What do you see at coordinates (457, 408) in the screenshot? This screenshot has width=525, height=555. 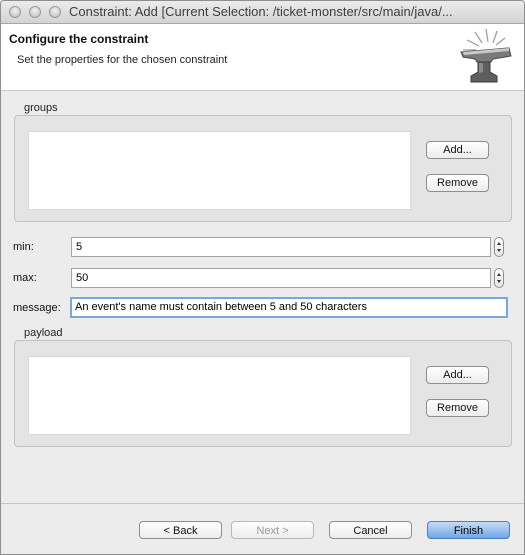 I see `payload-remove-button: Remove` at bounding box center [457, 408].